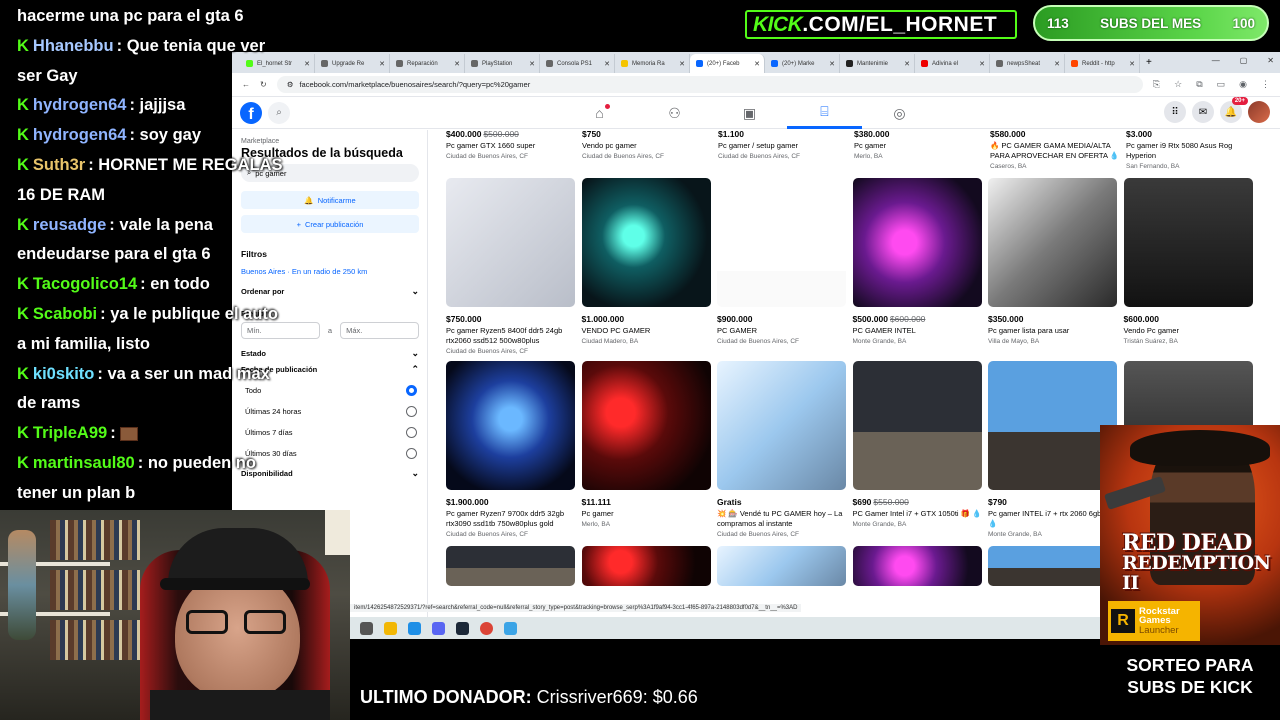 Image resolution: width=1280 pixels, height=720 pixels. Describe the element at coordinates (802, 63) in the screenshot. I see `browser-tab: (20+) Marke ✕` at that location.